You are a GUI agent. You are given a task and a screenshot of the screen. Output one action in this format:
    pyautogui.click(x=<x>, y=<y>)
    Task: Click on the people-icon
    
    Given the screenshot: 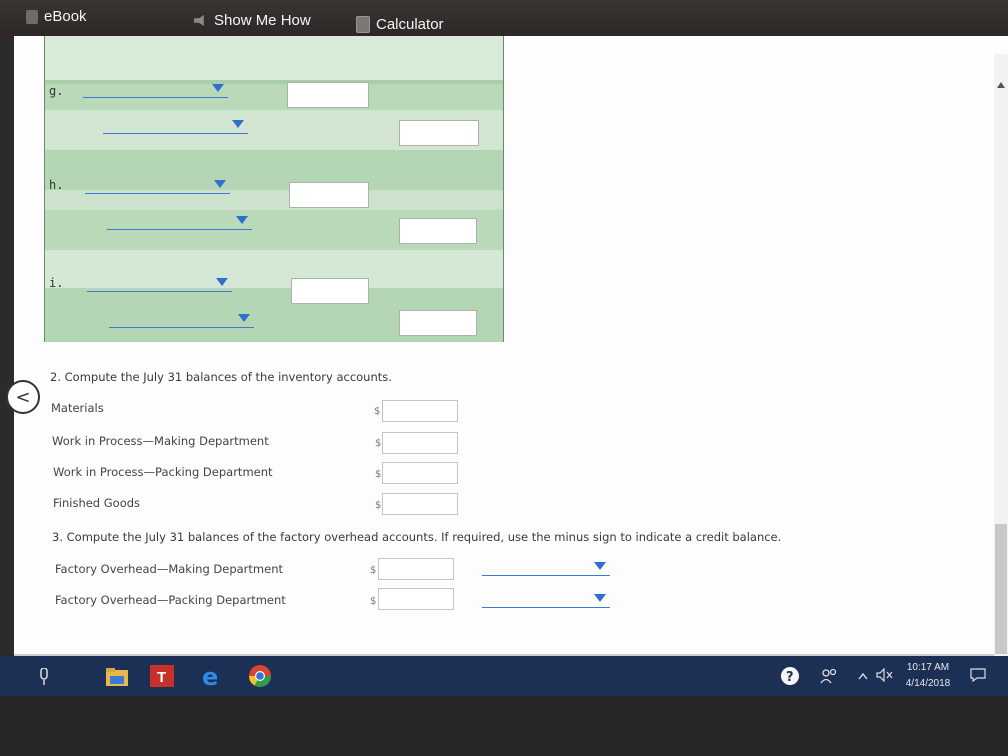 What is the action you would take?
    pyautogui.click(x=829, y=676)
    